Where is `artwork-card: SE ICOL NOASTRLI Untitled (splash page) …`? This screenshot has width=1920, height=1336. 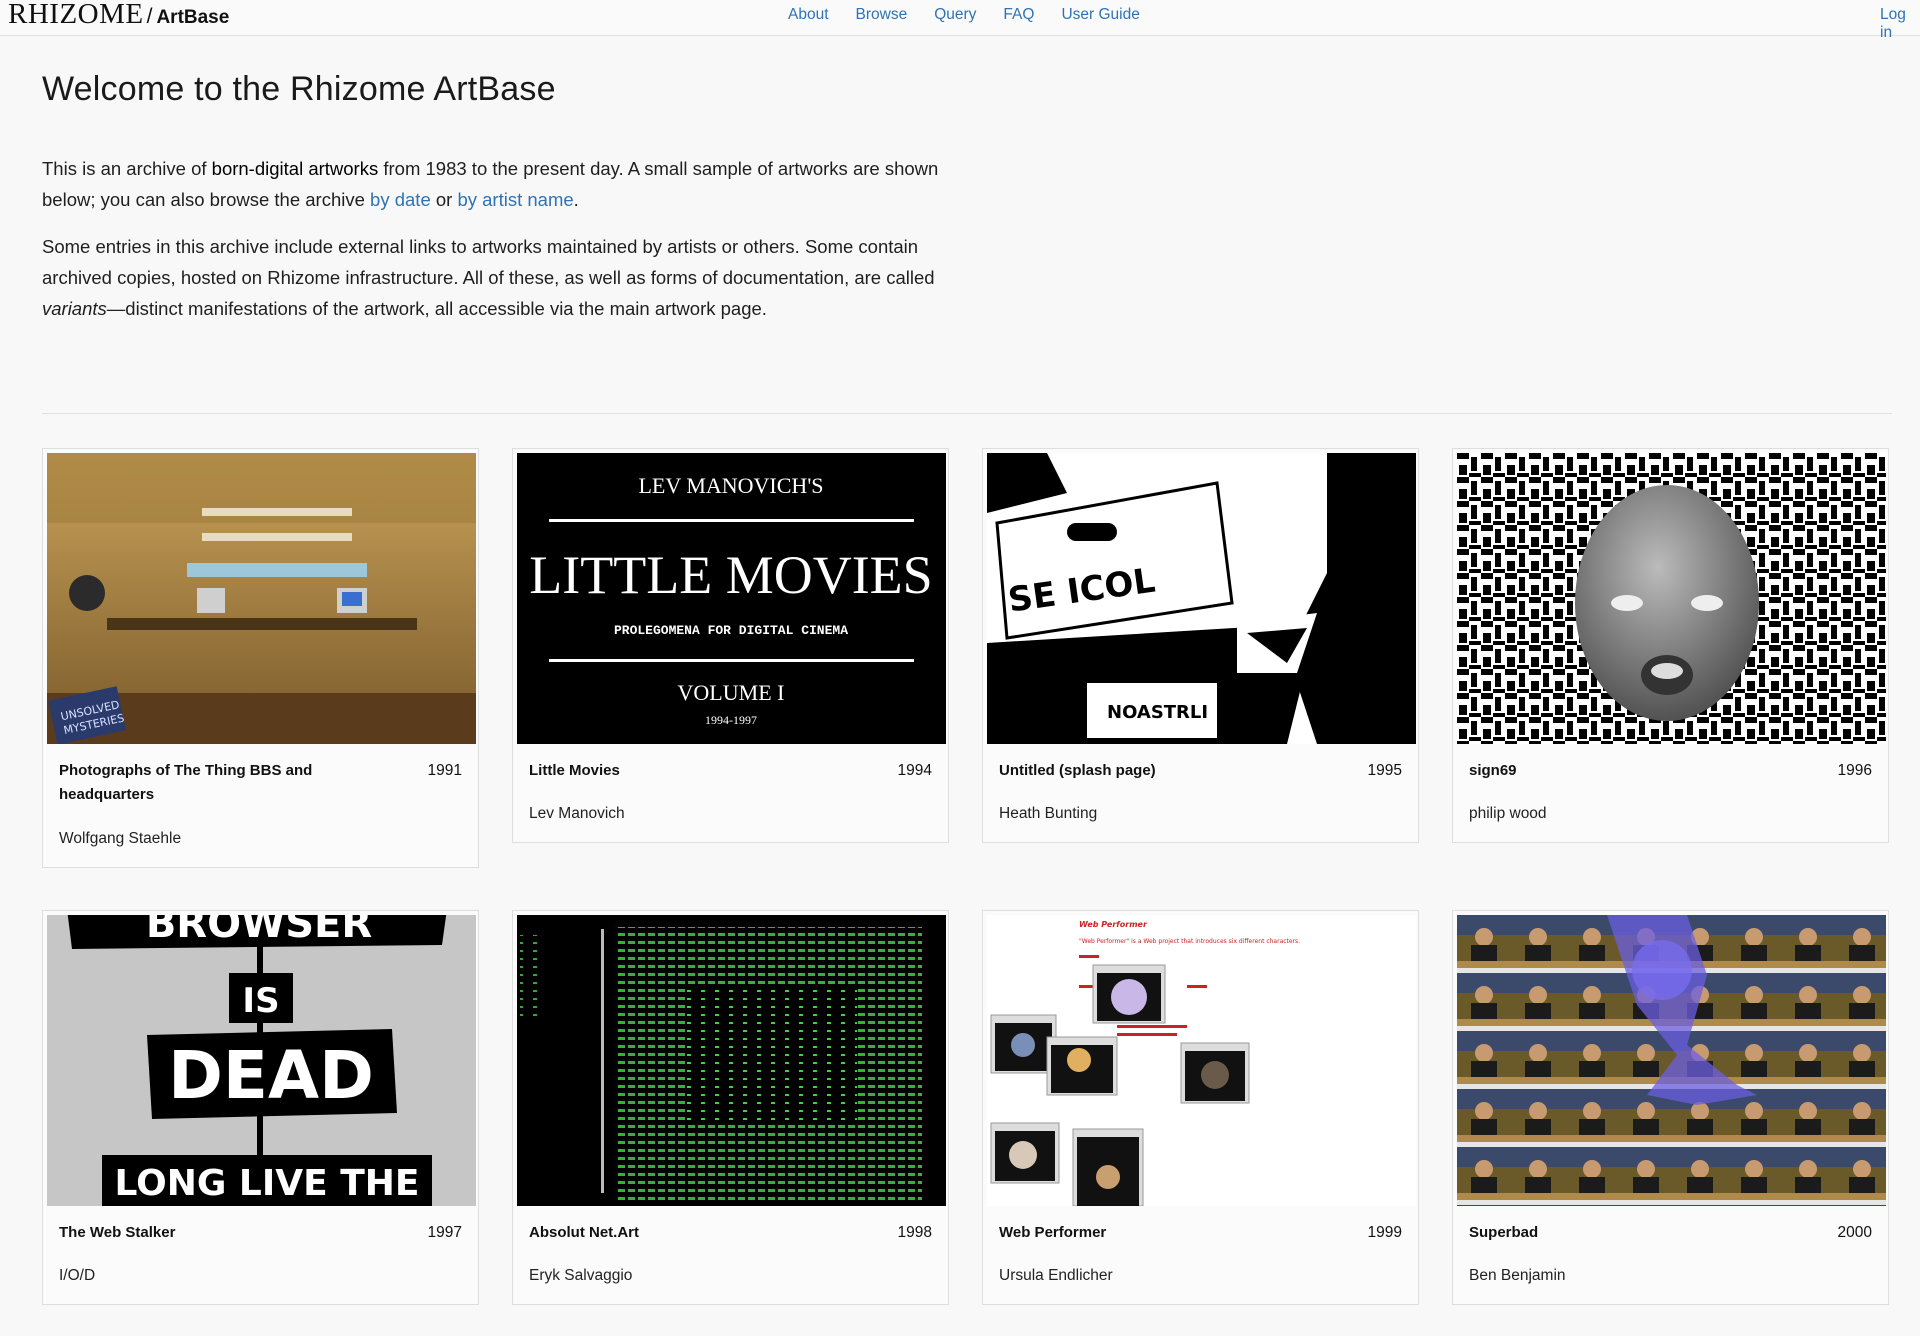 artwork-card: SE ICOL NOASTRLI Untitled (splash page) … is located at coordinates (1200, 645).